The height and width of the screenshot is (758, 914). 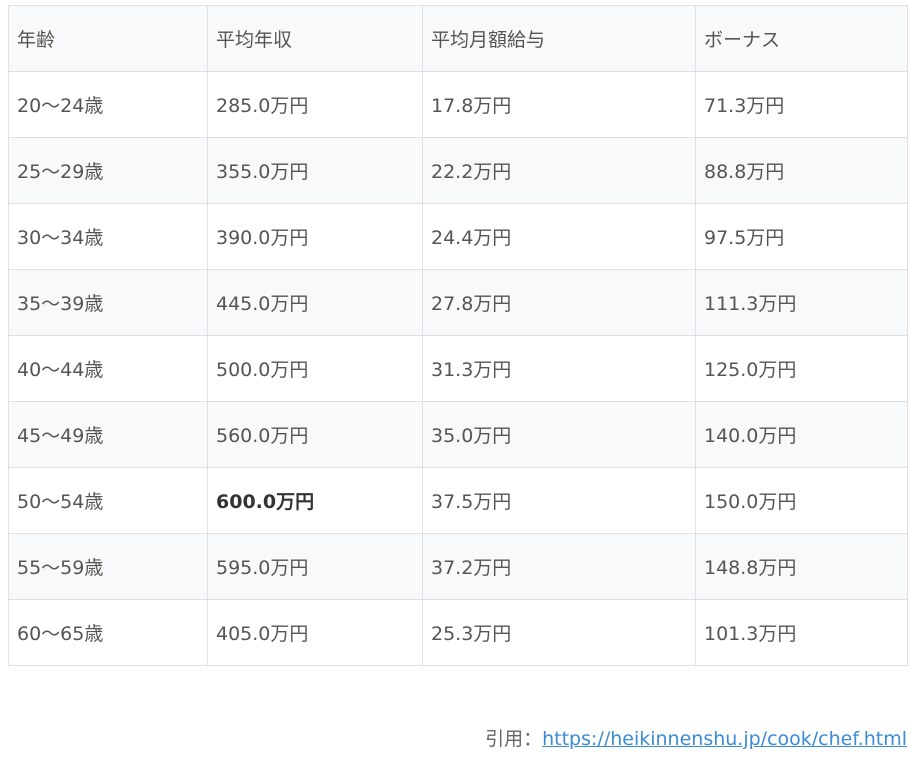 I want to click on cell-bonus: 97.5万円, so click(x=801, y=236).